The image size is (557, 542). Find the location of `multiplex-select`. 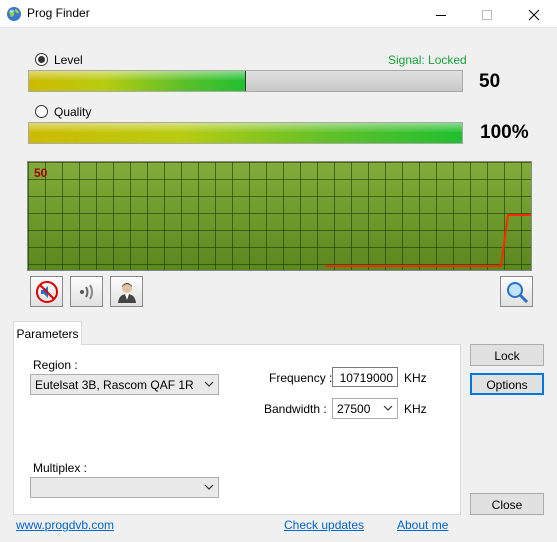

multiplex-select is located at coordinates (124, 487).